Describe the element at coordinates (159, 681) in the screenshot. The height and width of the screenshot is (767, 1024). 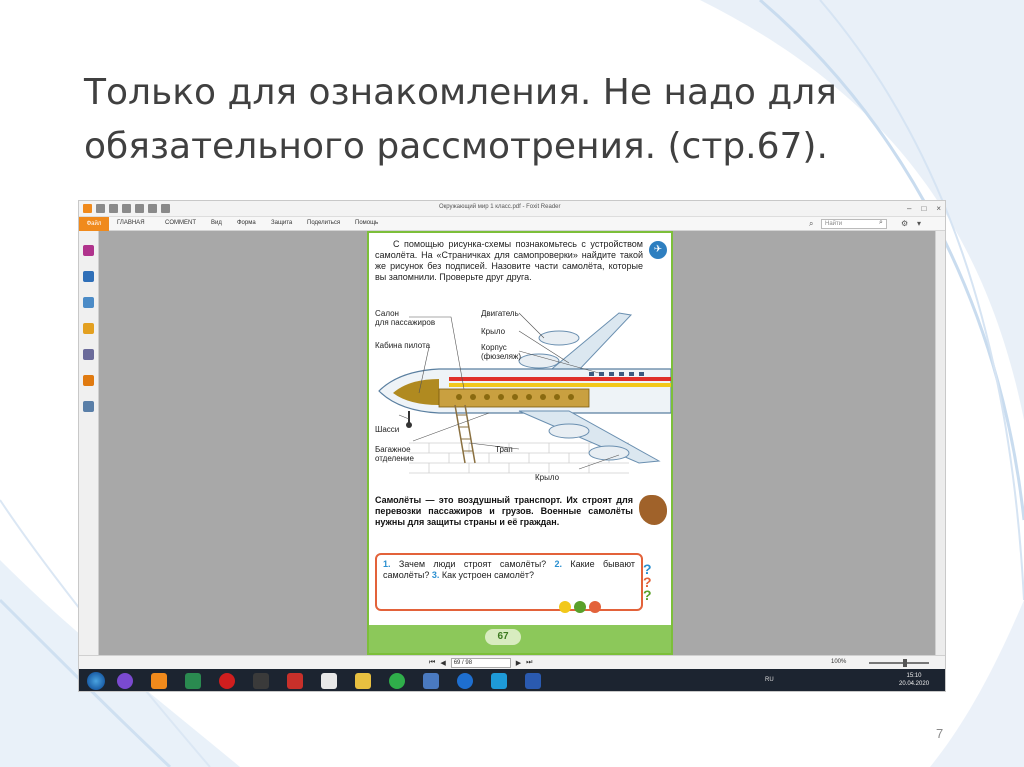
I see `foxit-reader-taskbar-icon` at that location.